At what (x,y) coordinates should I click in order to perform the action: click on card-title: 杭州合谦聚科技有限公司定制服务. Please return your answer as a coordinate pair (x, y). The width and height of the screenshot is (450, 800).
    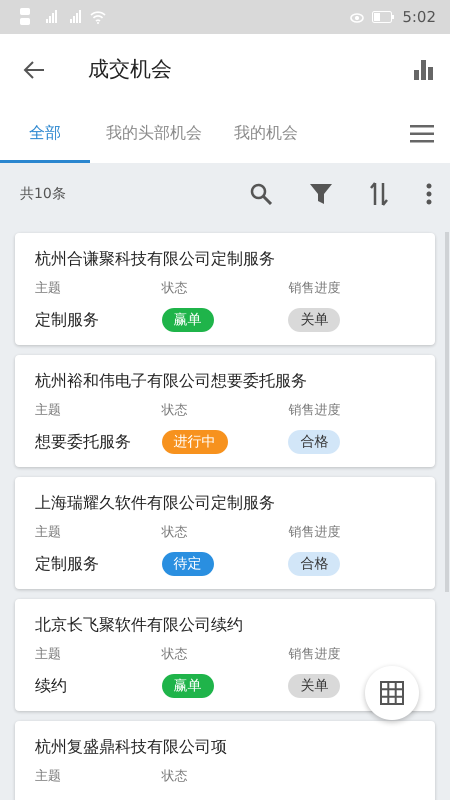
    Looking at the image, I should click on (155, 259).